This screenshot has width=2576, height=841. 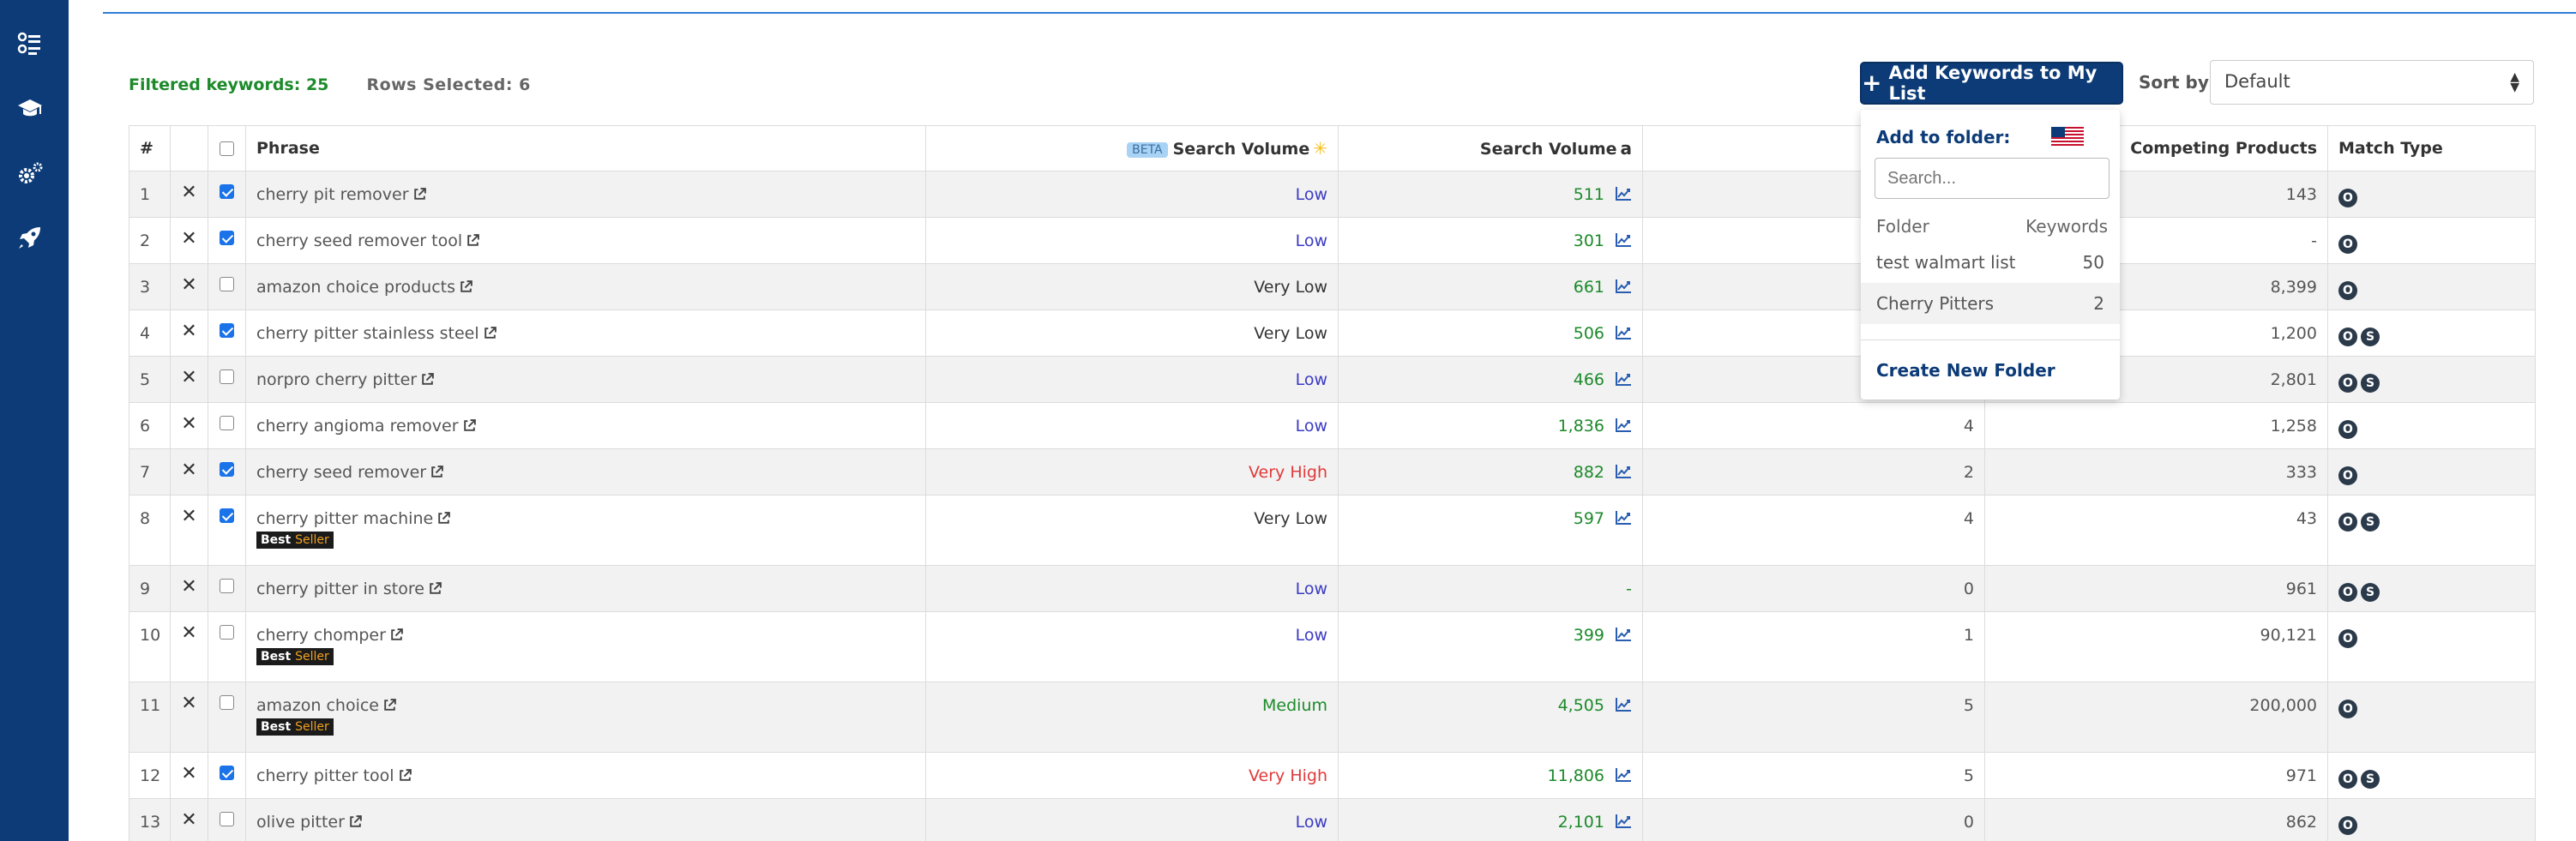 I want to click on beta-badge: BETA, so click(x=1147, y=150).